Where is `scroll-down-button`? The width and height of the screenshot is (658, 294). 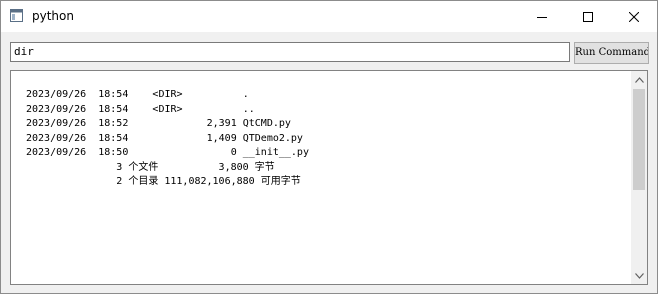
scroll-down-button is located at coordinates (639, 275).